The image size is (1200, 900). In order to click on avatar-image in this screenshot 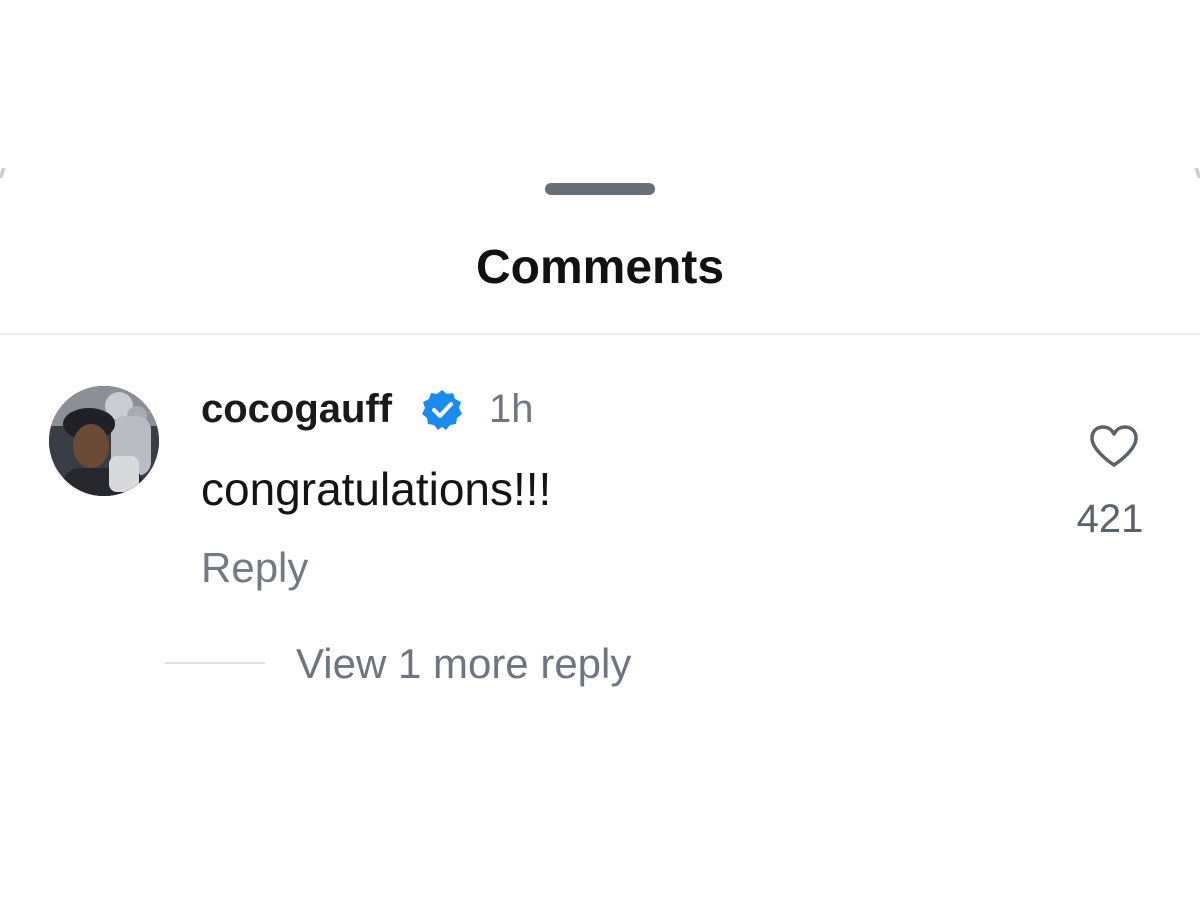, I will do `click(104, 441)`.